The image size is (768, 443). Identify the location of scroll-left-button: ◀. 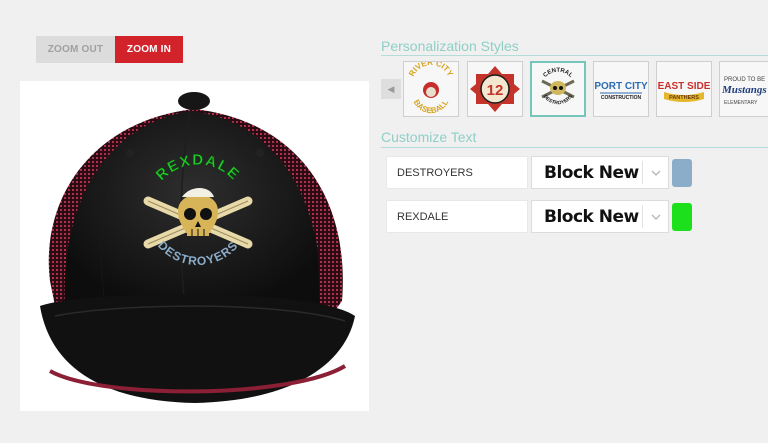
(391, 89).